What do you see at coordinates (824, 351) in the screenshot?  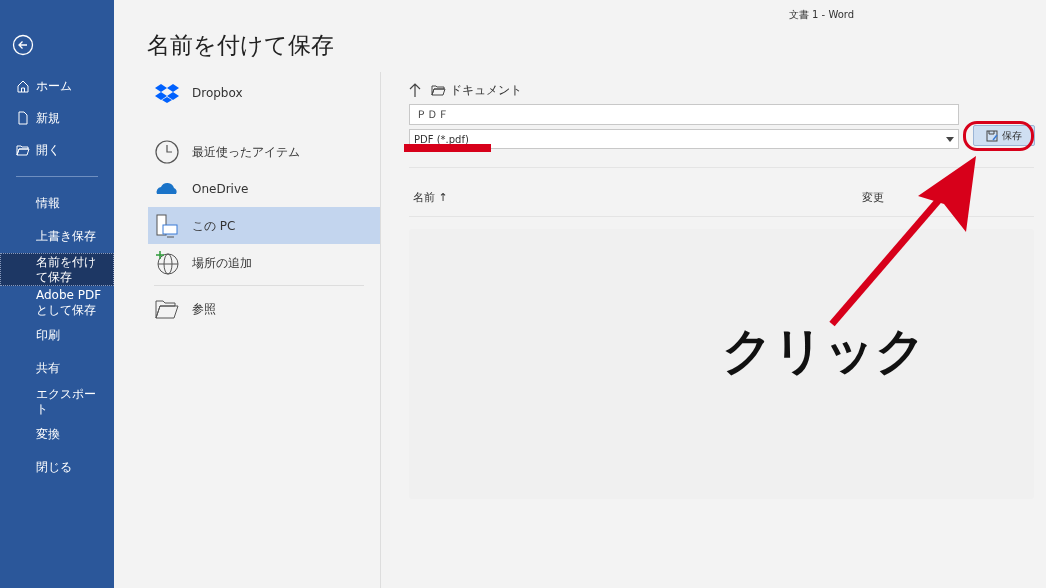 I see `callout-label: クリック` at bounding box center [824, 351].